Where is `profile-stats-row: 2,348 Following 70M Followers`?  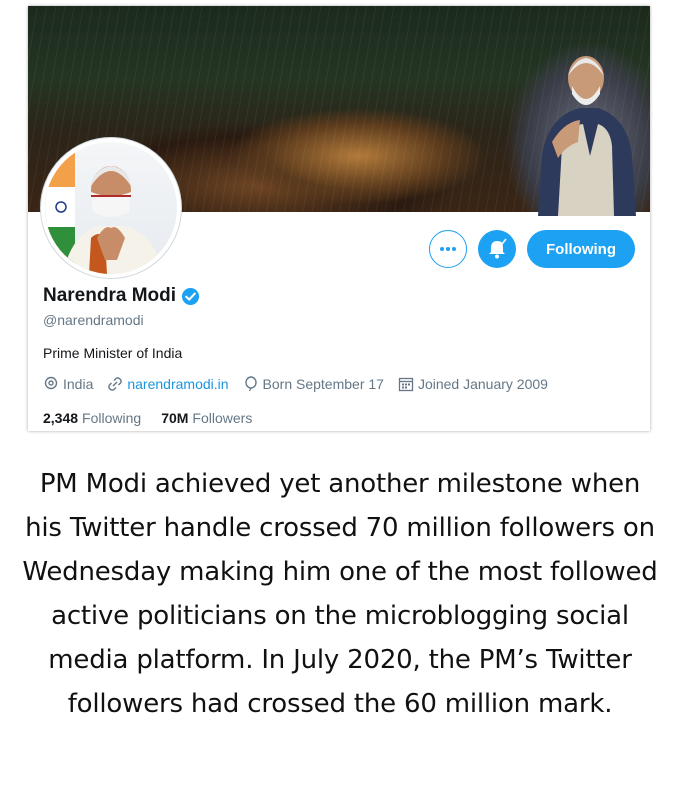
profile-stats-row: 2,348 Following 70M Followers is located at coordinates (157, 418).